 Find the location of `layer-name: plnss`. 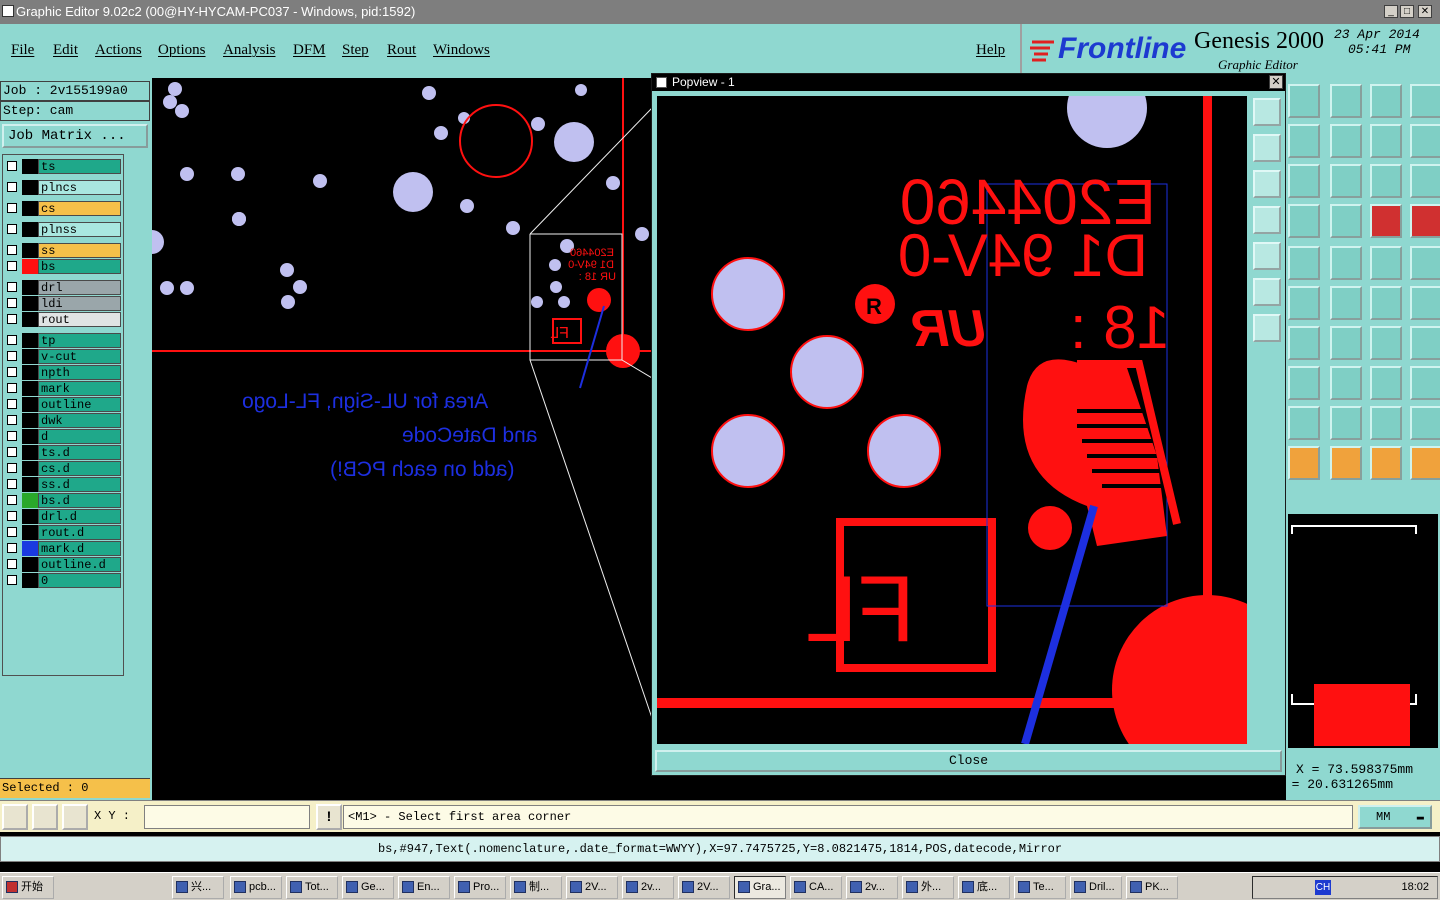

layer-name: plnss is located at coordinates (79, 229).